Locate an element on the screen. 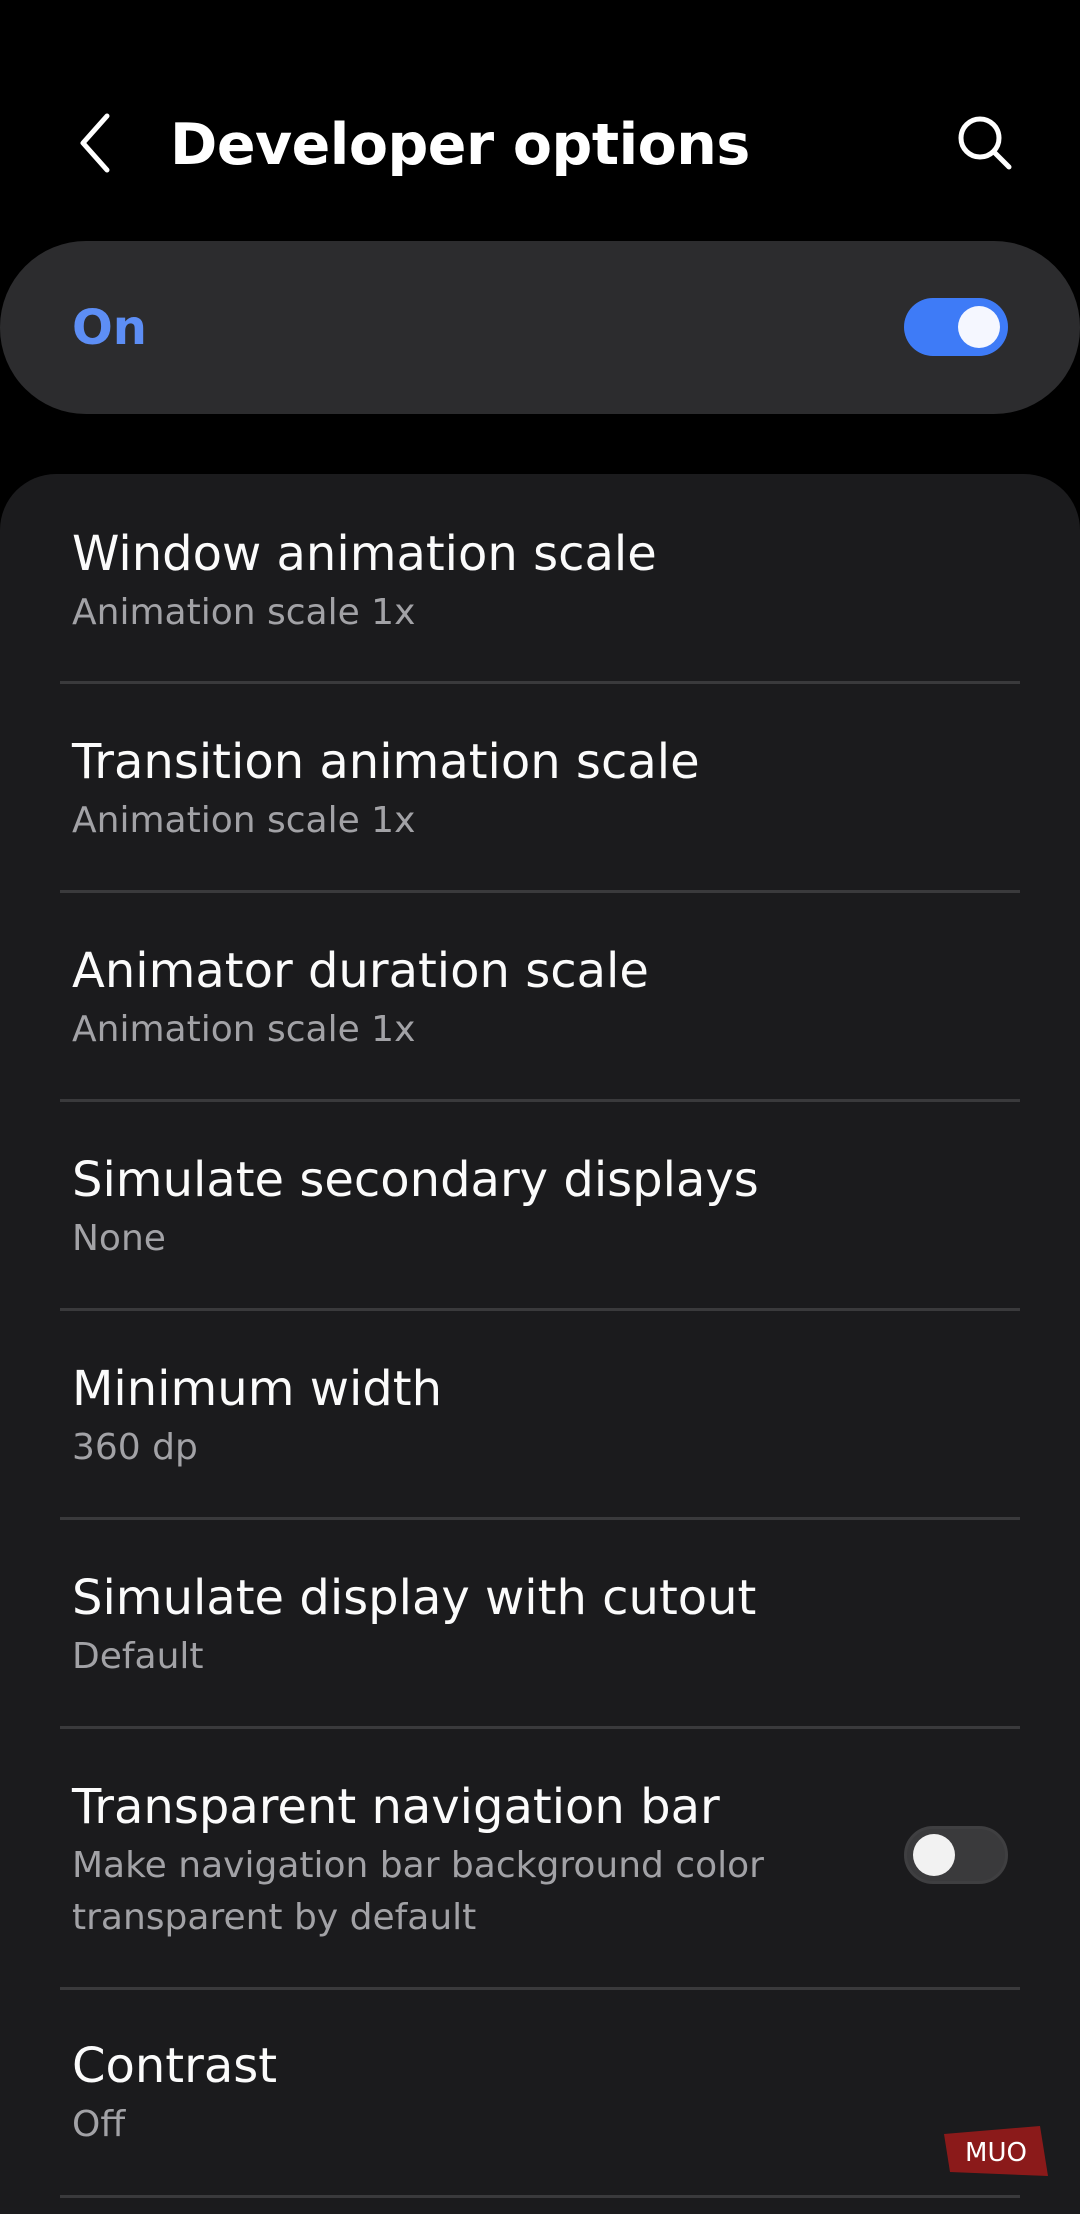 This screenshot has width=1080, height=2214. back-button is located at coordinates (95, 143).